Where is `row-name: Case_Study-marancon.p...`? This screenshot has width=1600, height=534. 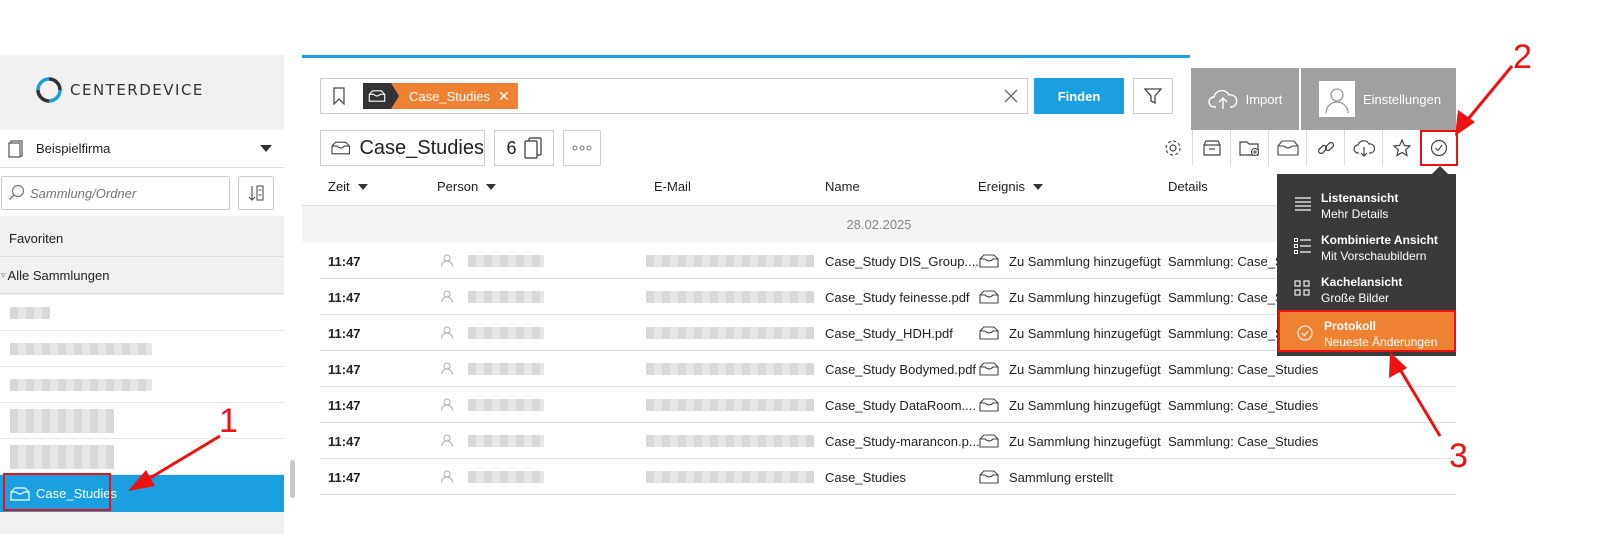
row-name: Case_Study-marancon.p... is located at coordinates (902, 441).